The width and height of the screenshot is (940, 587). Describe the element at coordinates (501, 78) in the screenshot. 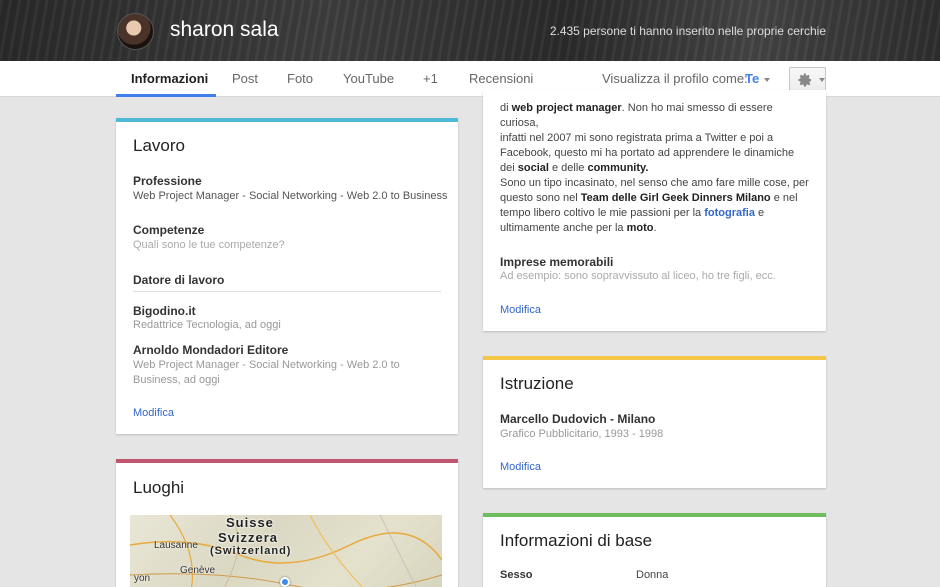

I see `tab-recensioni: Recensioni` at that location.